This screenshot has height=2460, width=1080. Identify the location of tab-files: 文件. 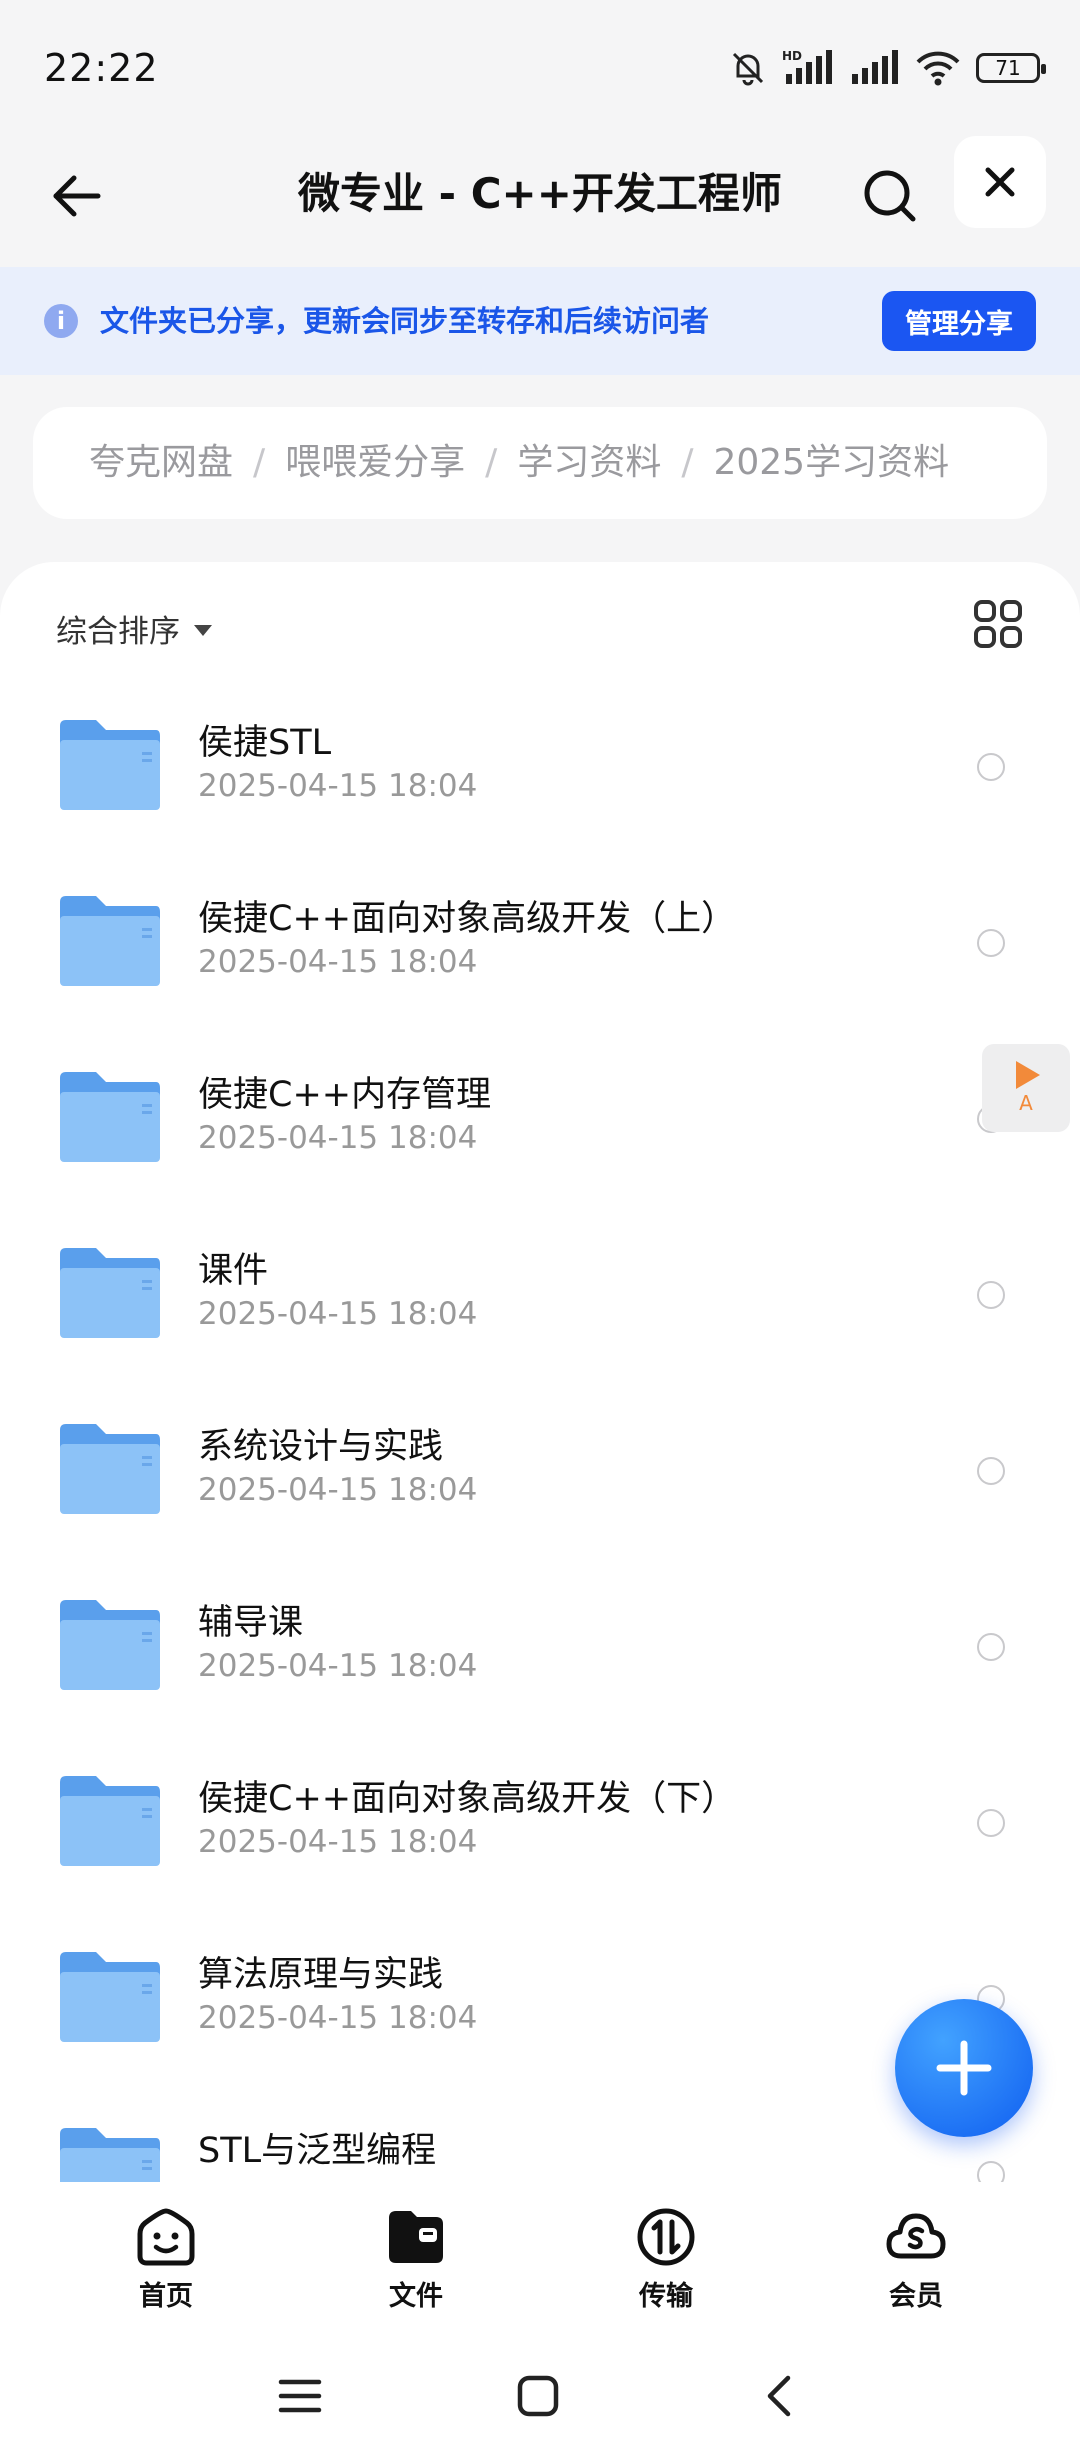
(416, 2262).